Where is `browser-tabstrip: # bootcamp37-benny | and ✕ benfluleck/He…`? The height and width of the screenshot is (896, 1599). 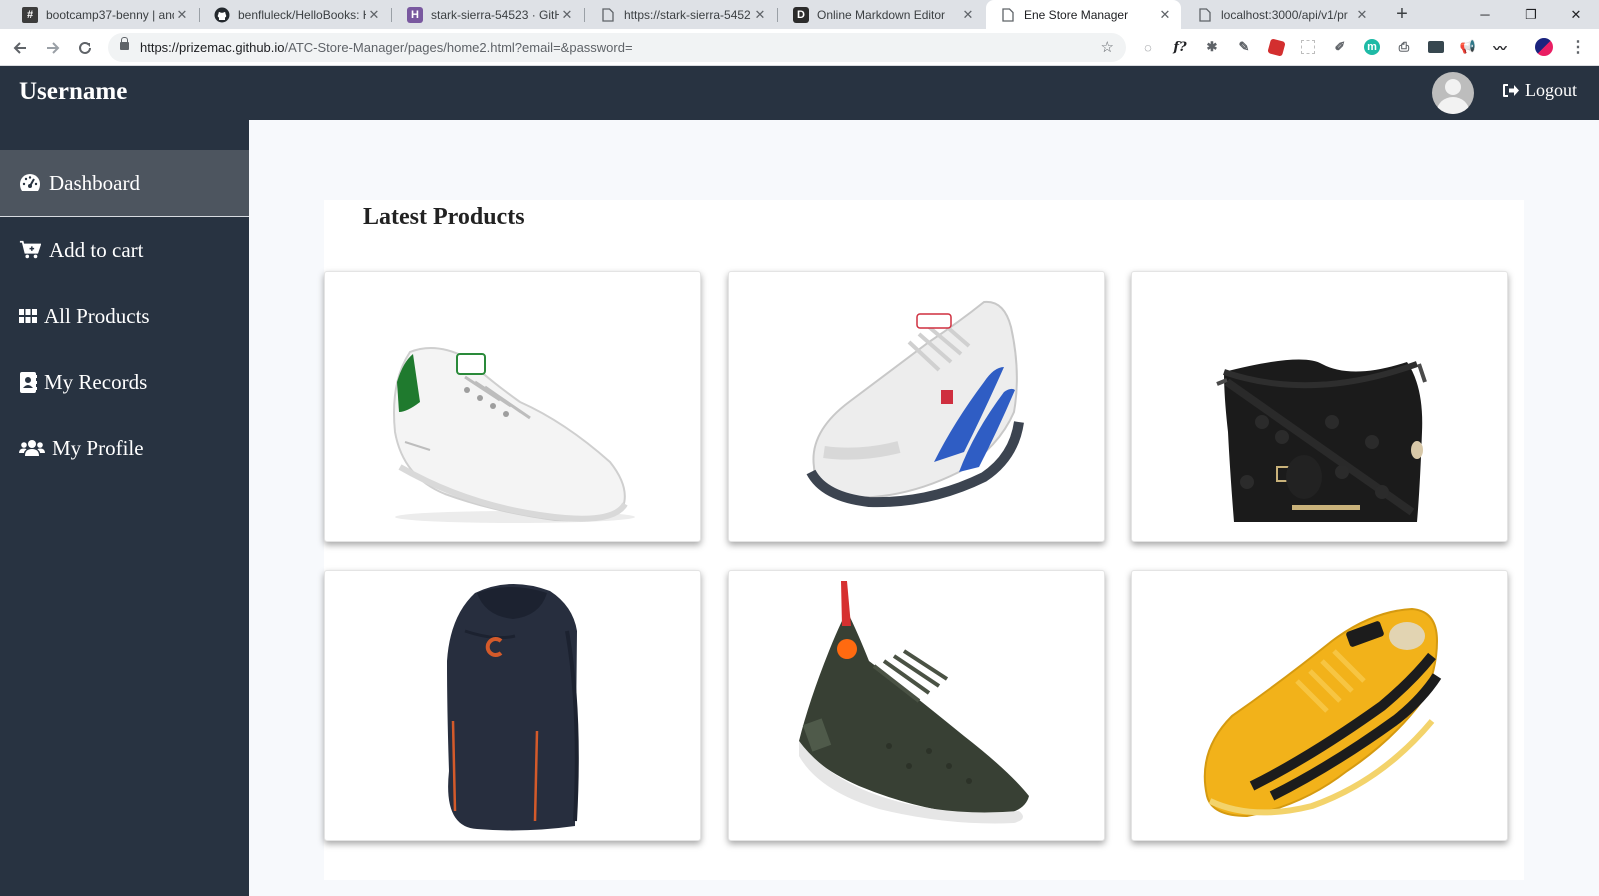 browser-tabstrip: # bootcamp37-benny | and ✕ benfluleck/He… is located at coordinates (799, 14).